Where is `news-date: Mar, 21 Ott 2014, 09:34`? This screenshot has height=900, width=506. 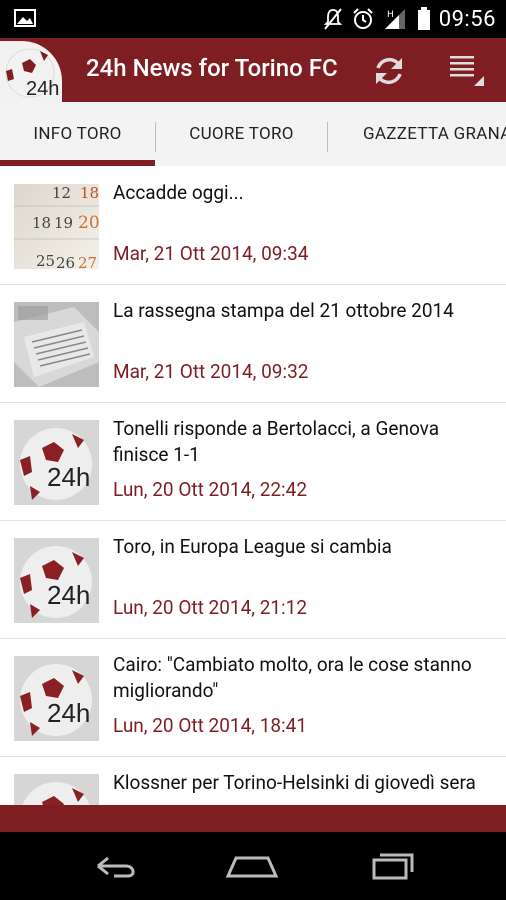 news-date: Mar, 21 Ott 2014, 09:34 is located at coordinates (211, 253).